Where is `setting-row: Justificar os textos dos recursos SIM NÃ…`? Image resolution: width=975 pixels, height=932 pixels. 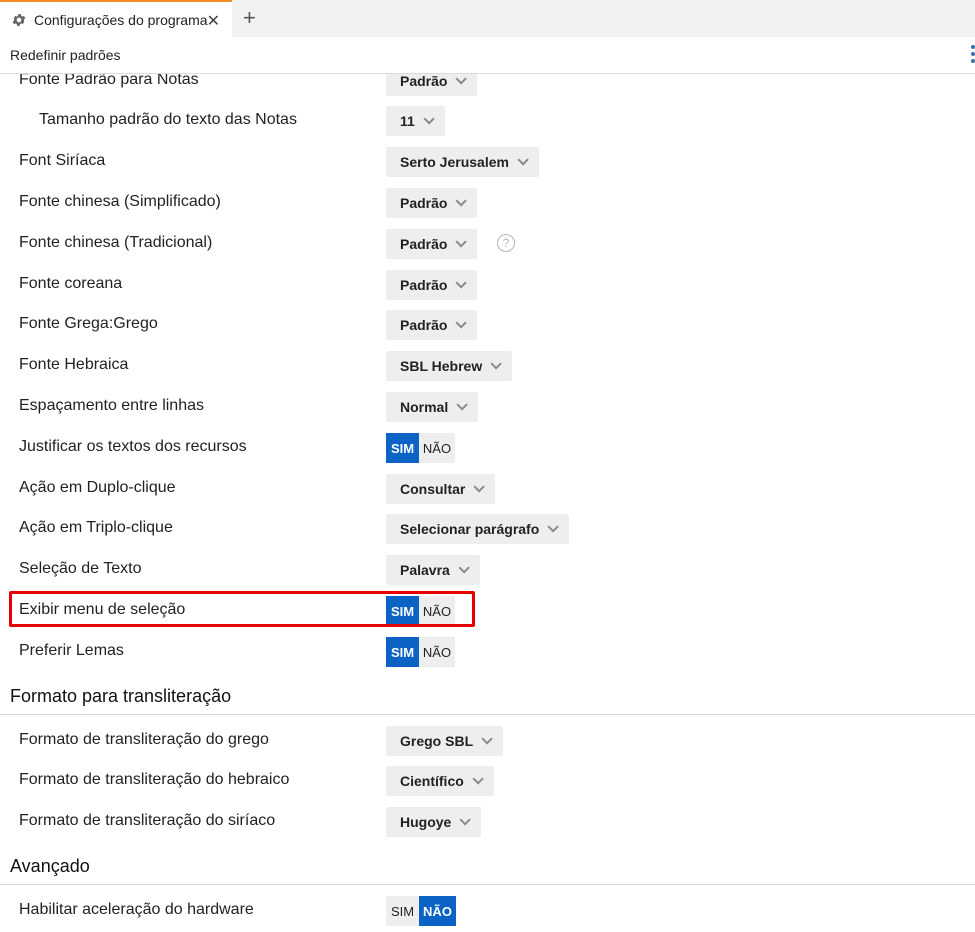
setting-row: Justificar os textos dos recursos SIM NÃ… is located at coordinates (487, 448).